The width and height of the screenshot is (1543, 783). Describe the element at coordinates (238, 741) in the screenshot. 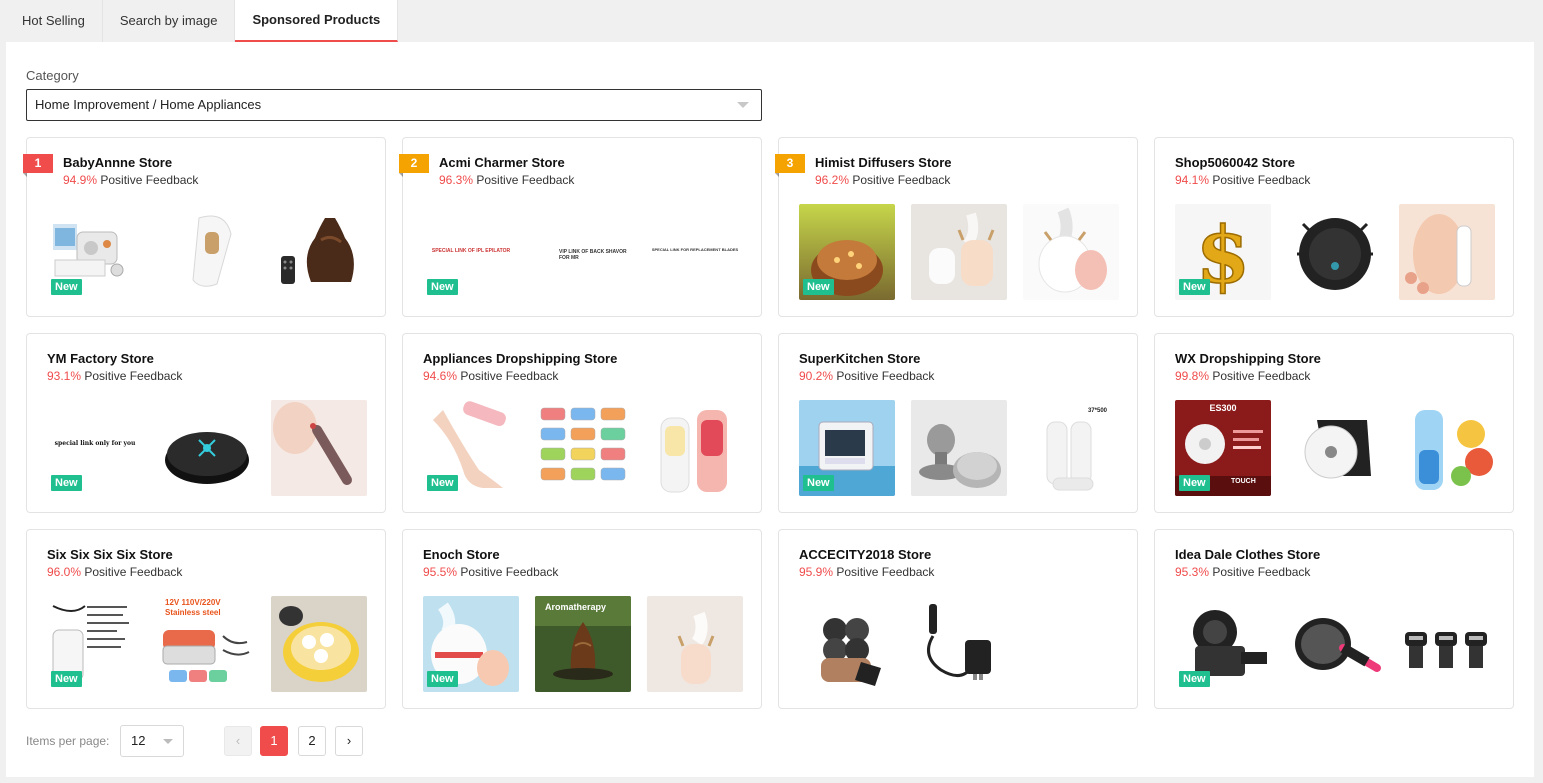

I see `prev-page-button: ‹` at that location.